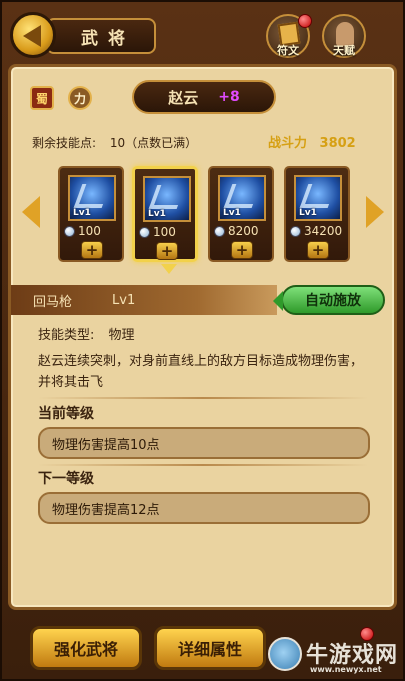 The height and width of the screenshot is (681, 405). I want to click on tab-talent: 天赋, so click(344, 36).